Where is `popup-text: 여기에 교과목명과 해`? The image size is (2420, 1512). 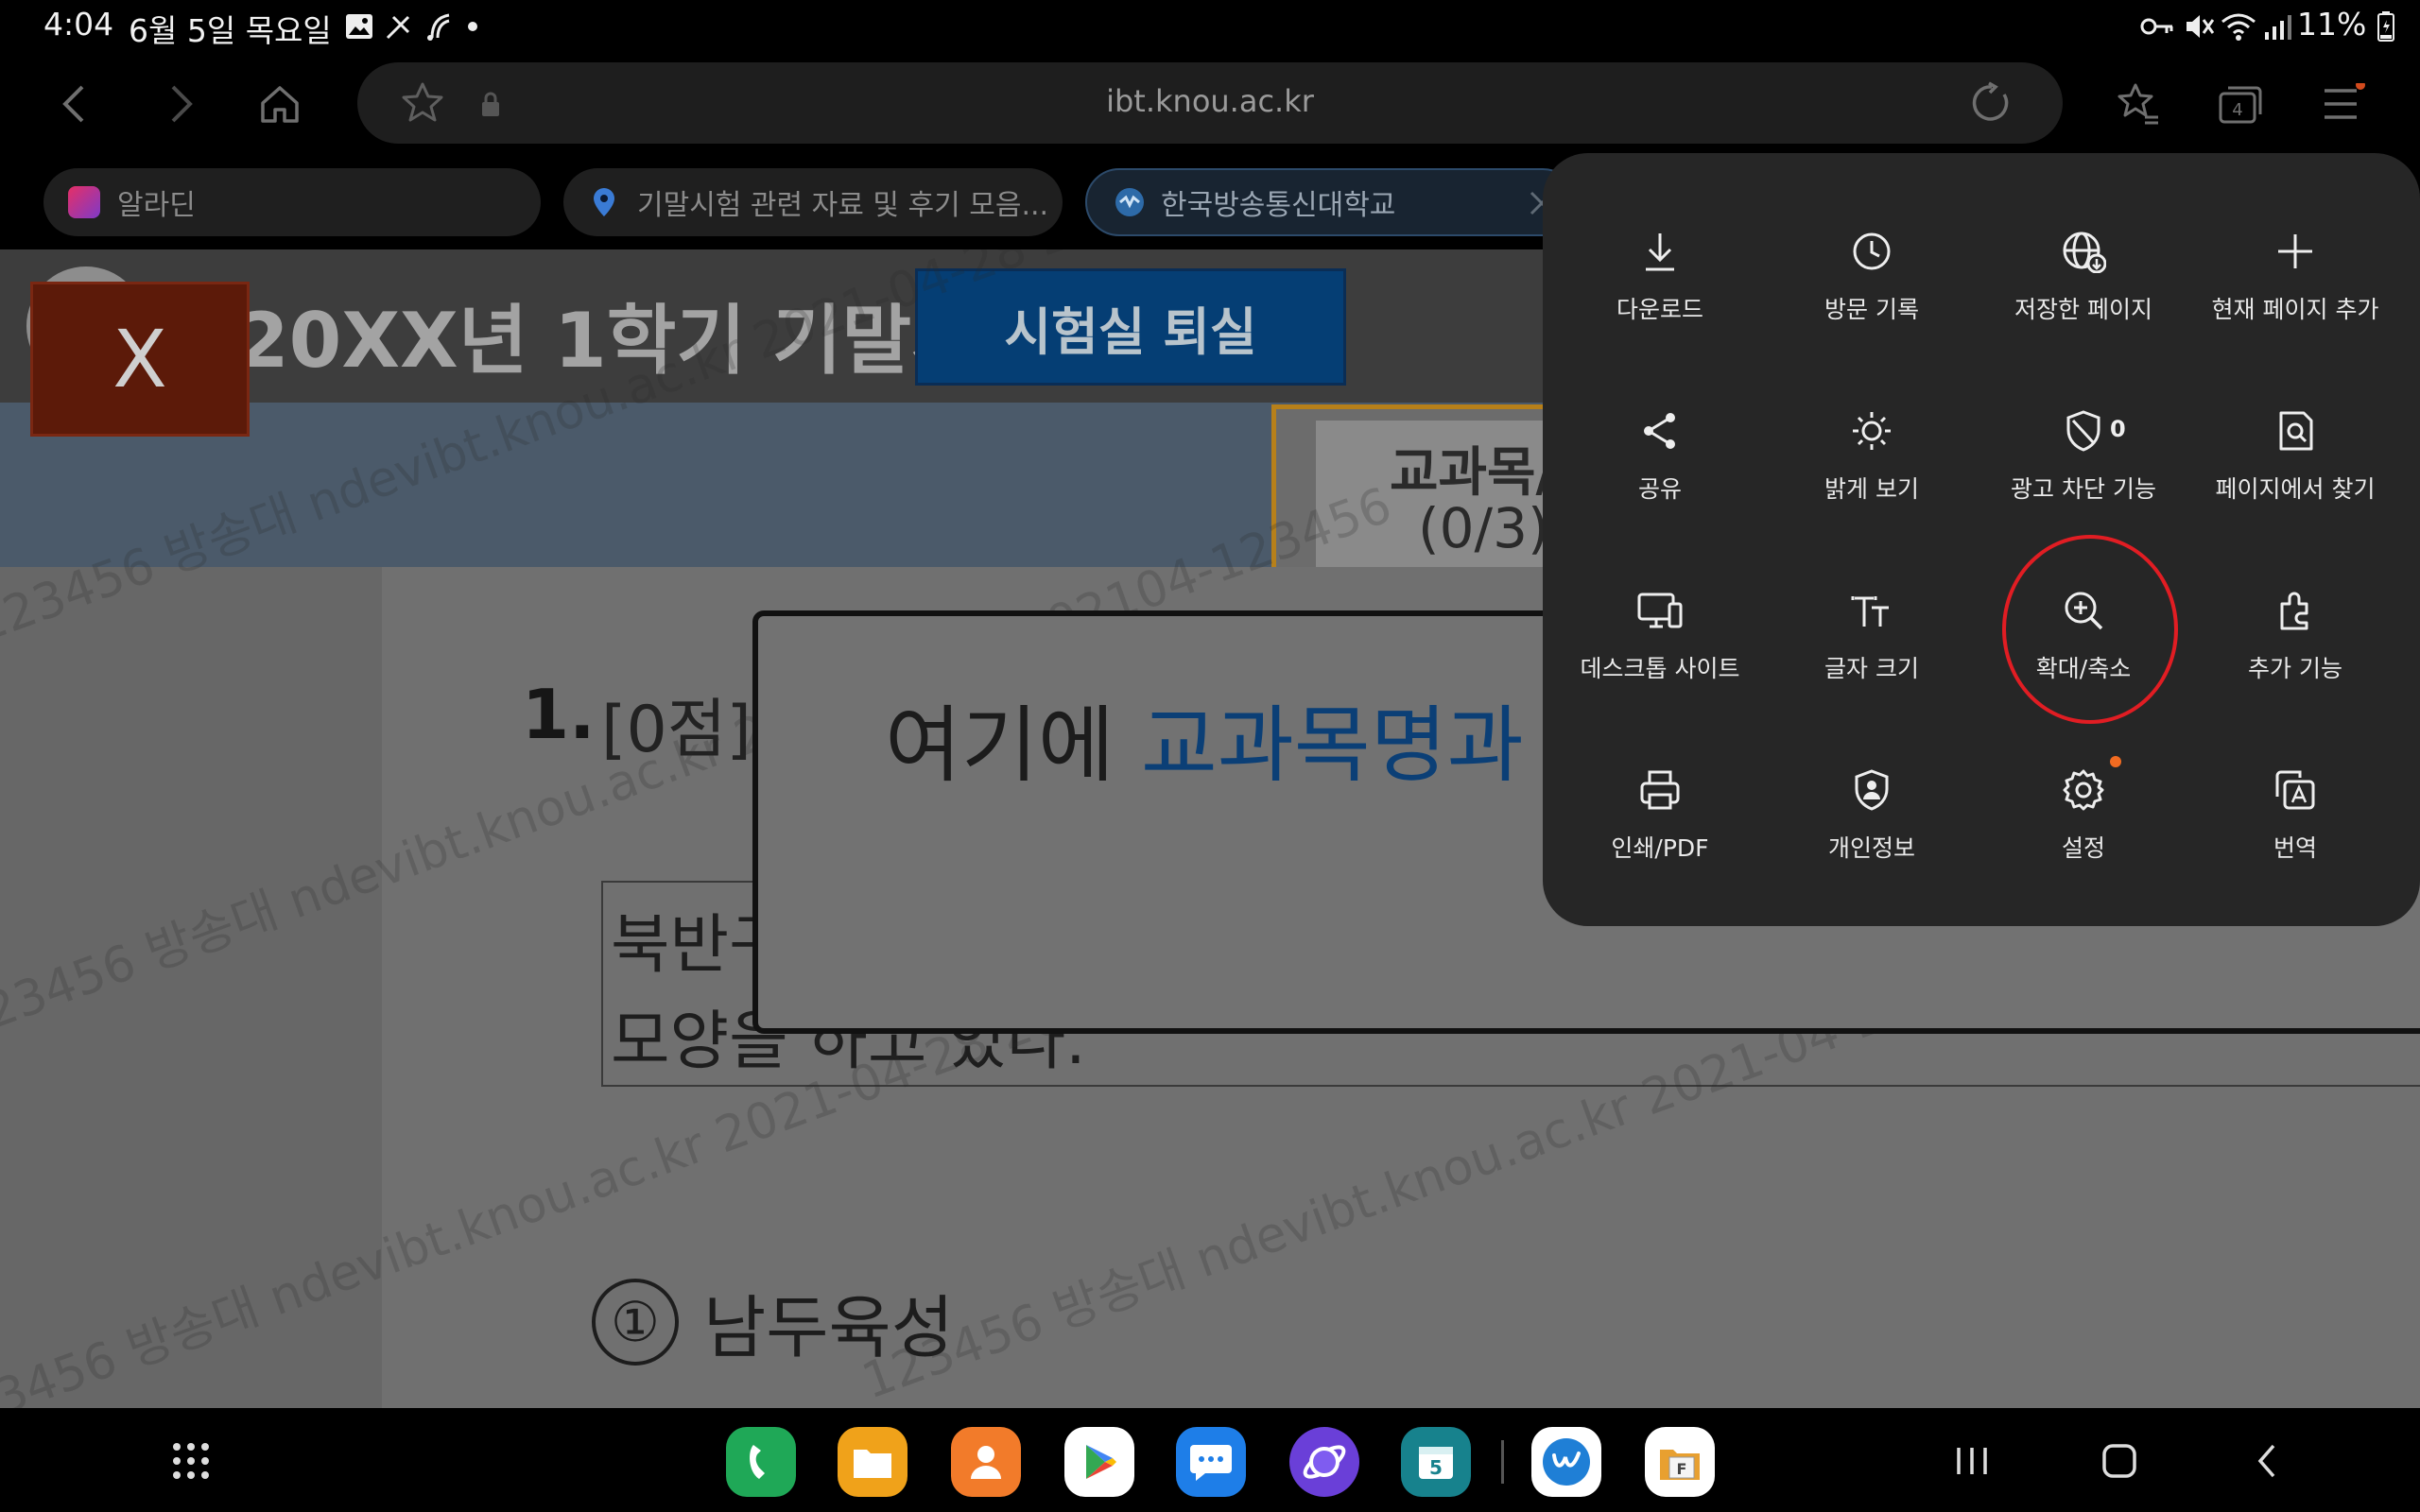
popup-text: 여기에 교과목명과 해 is located at coordinates (1256, 739).